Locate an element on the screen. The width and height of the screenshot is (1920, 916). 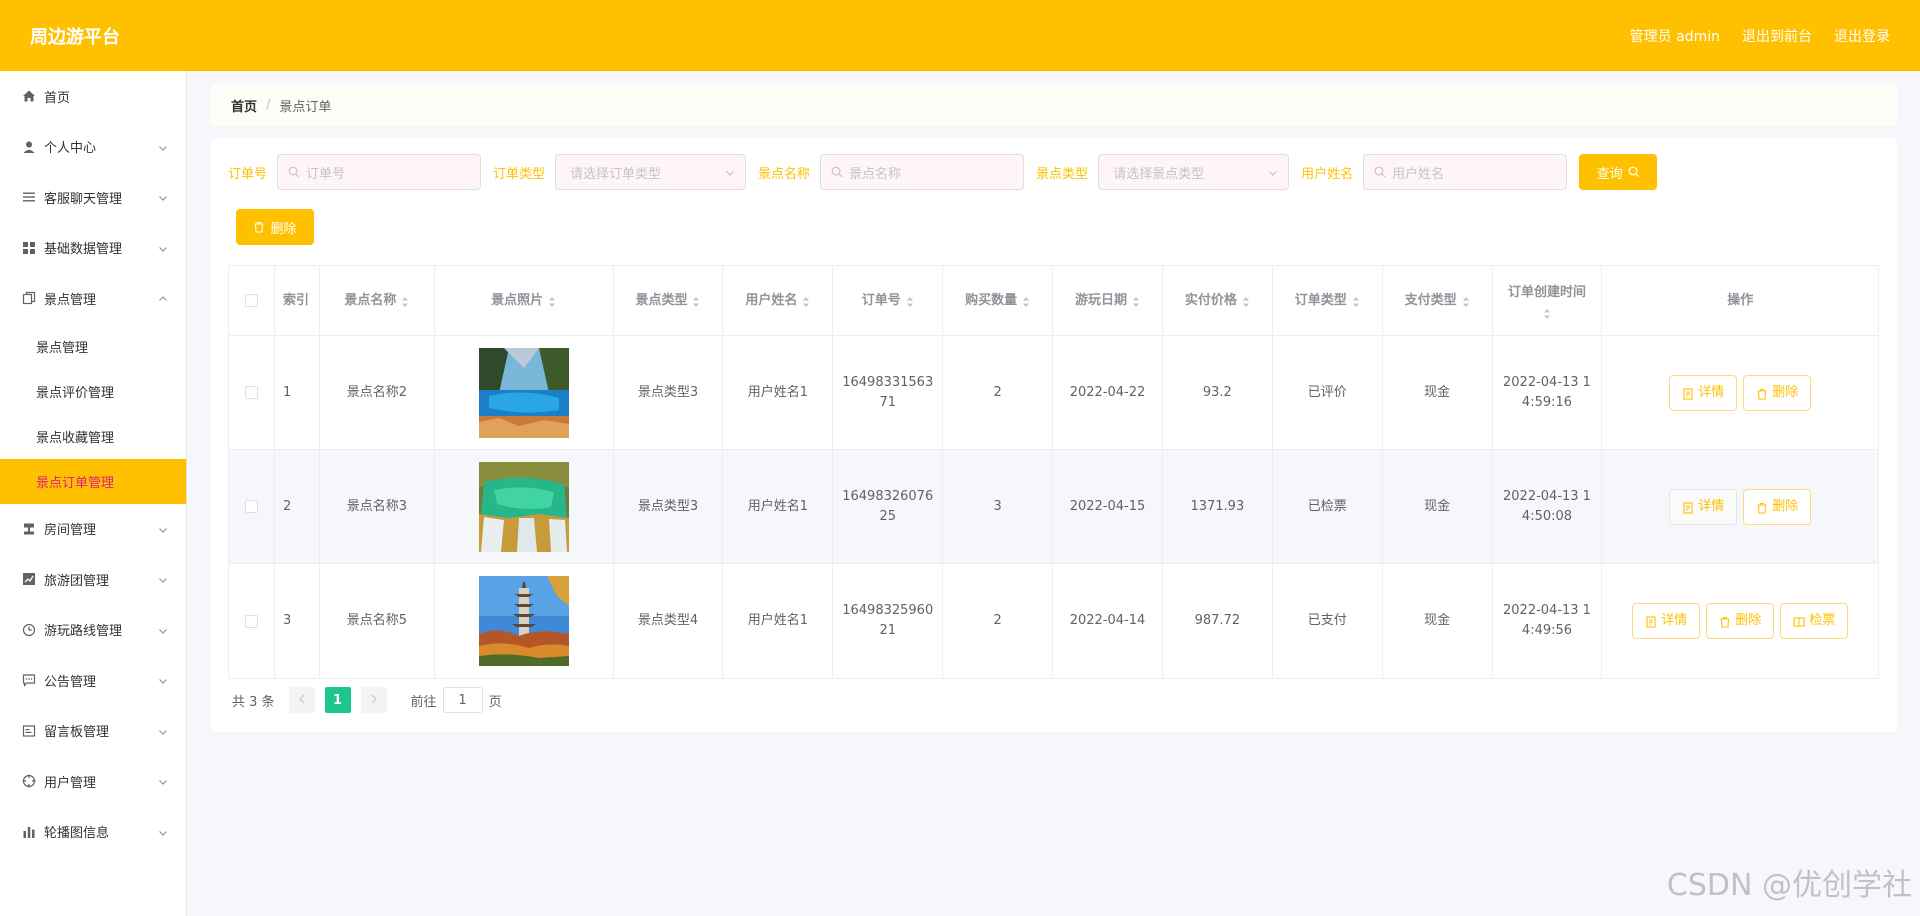
sidebar-item-profile: 个人中心 is located at coordinates (93, 147).